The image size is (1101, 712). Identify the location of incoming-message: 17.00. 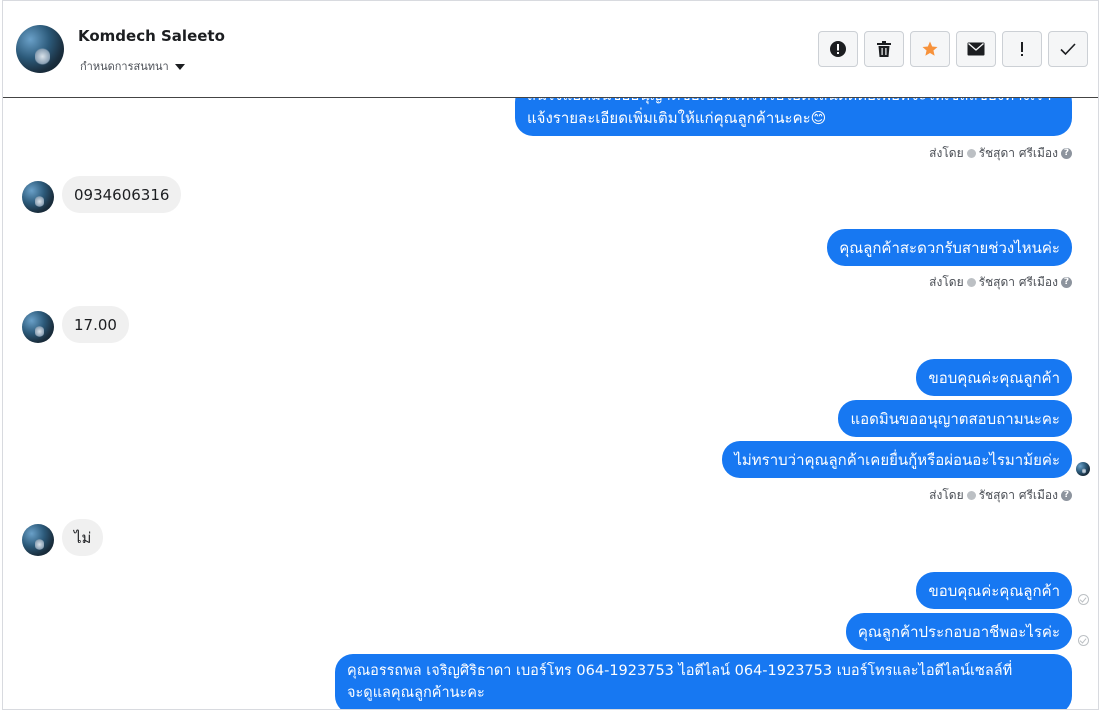
(95, 324).